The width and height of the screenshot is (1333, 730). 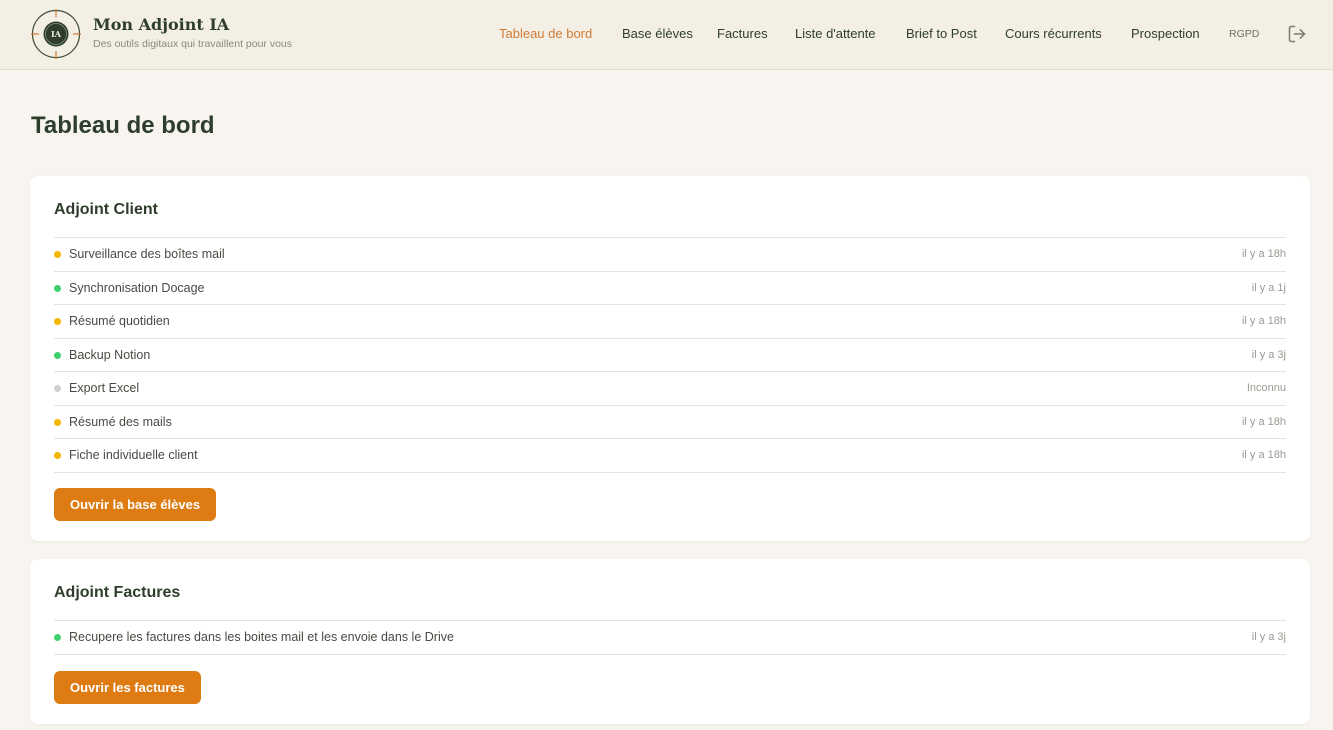 I want to click on task-row: Résumé des mails il y a 18h, so click(x=670, y=422).